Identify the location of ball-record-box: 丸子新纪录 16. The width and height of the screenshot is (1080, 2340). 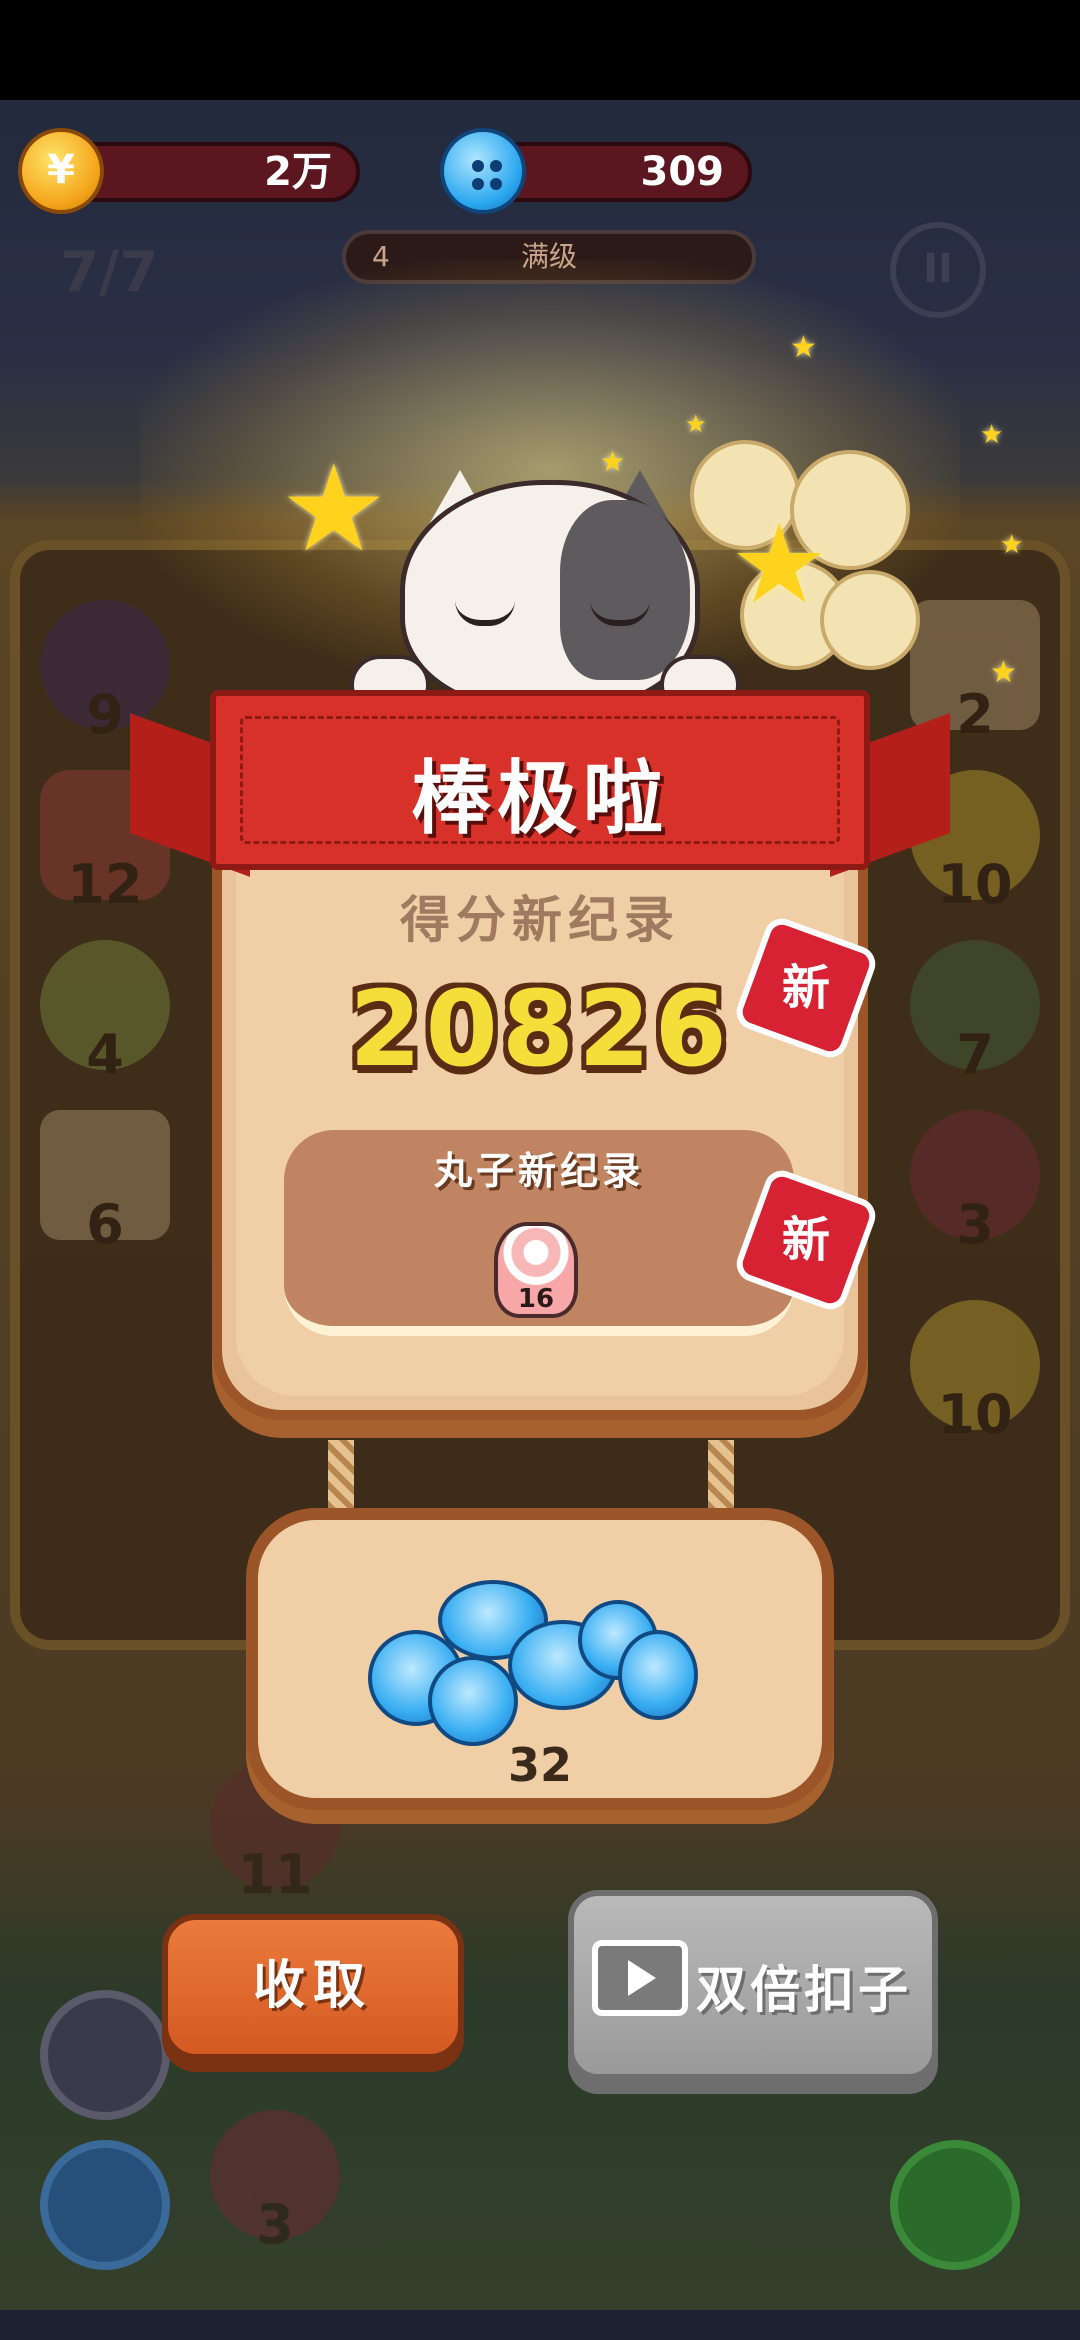
(539, 1233).